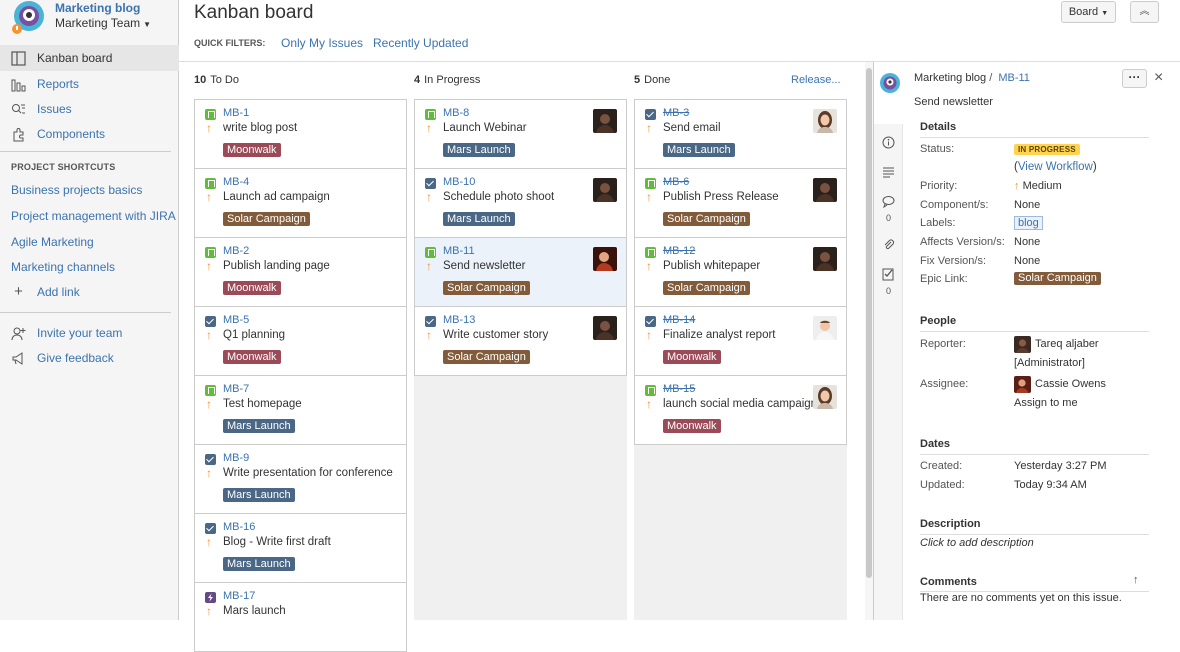 The height and width of the screenshot is (652, 1180). I want to click on issue-card: MB-17 ↑ Mars launch, so click(300, 617).